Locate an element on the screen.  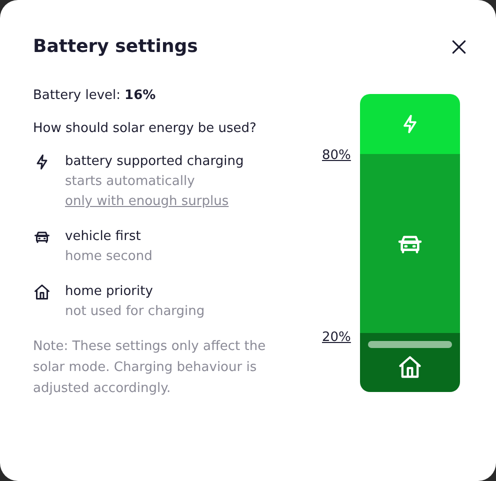
dialog-title: Battery settings is located at coordinates (115, 47).